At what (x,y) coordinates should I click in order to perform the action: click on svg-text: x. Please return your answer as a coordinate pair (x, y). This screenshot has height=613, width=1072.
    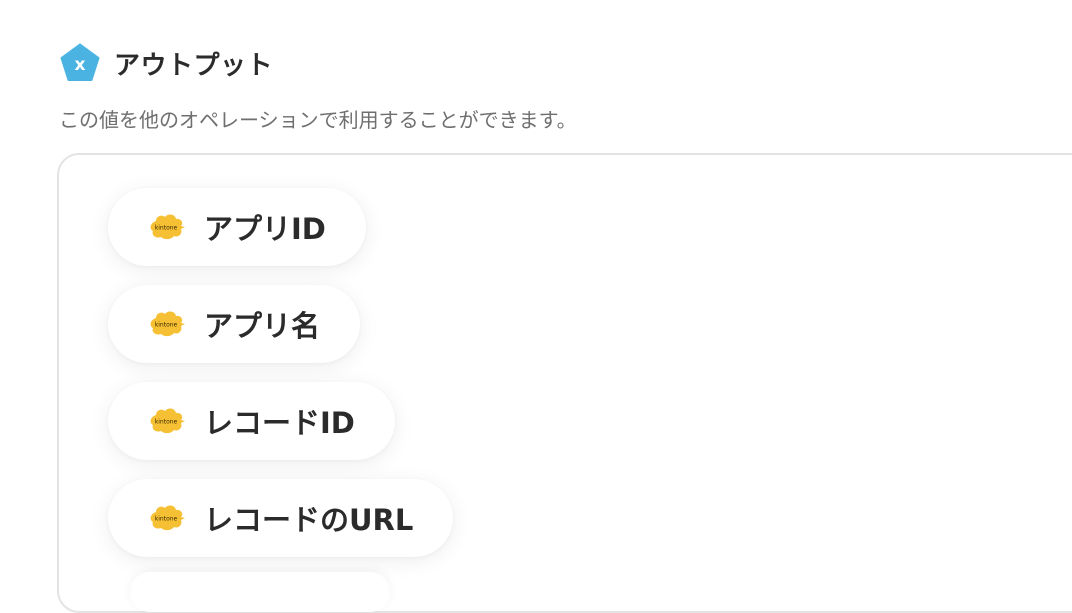
    Looking at the image, I should click on (80, 65).